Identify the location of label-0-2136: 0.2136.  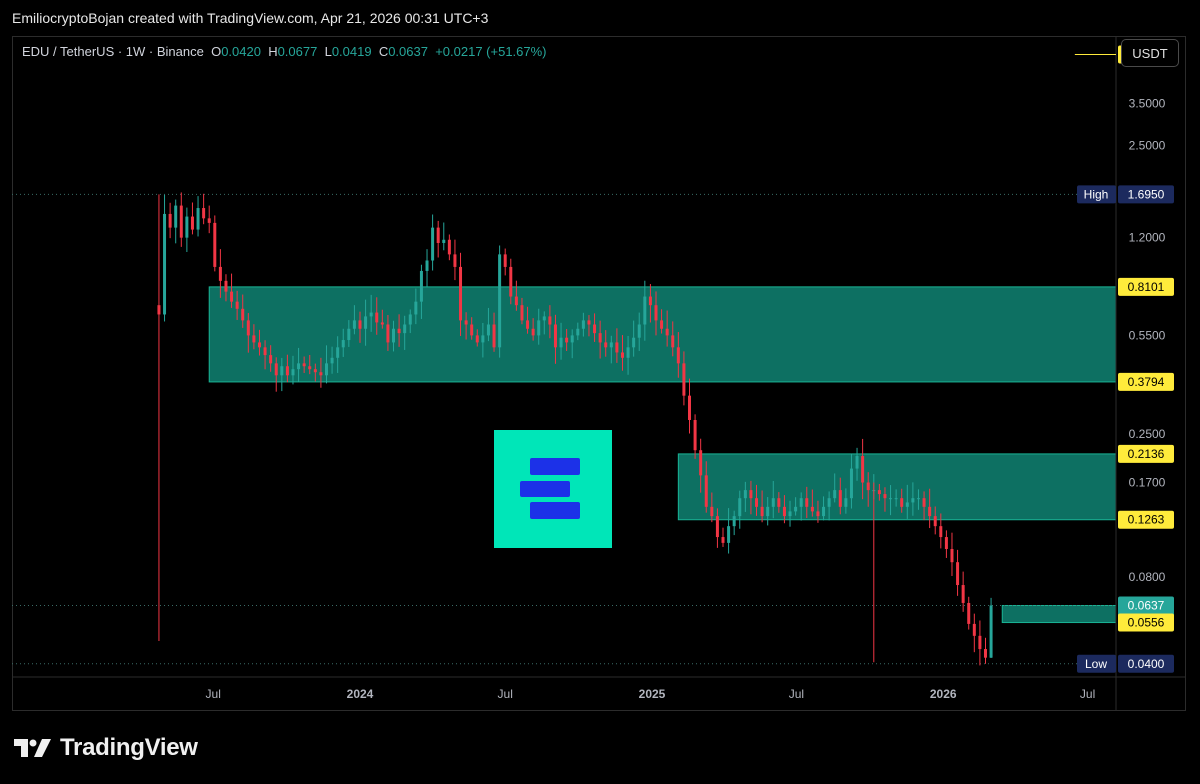
(1146, 453).